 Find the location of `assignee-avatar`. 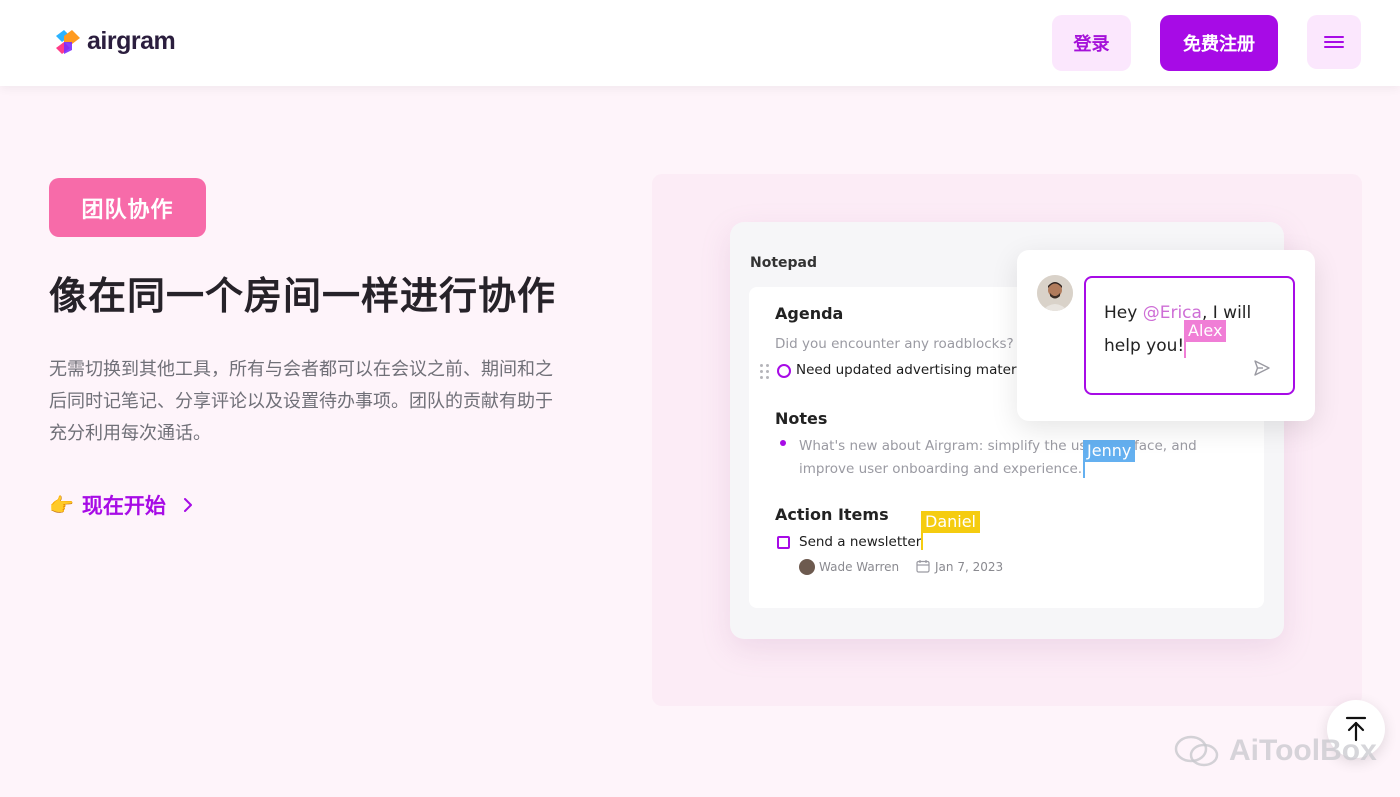

assignee-avatar is located at coordinates (807, 567).